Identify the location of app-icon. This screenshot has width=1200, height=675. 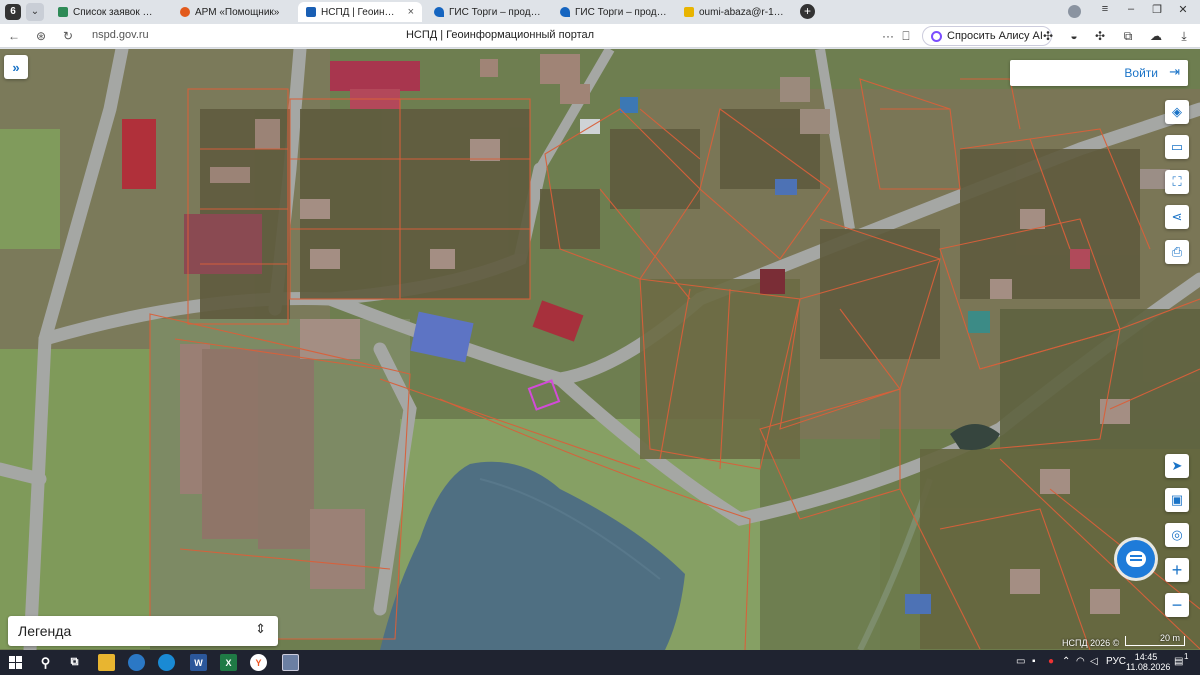
(290, 662).